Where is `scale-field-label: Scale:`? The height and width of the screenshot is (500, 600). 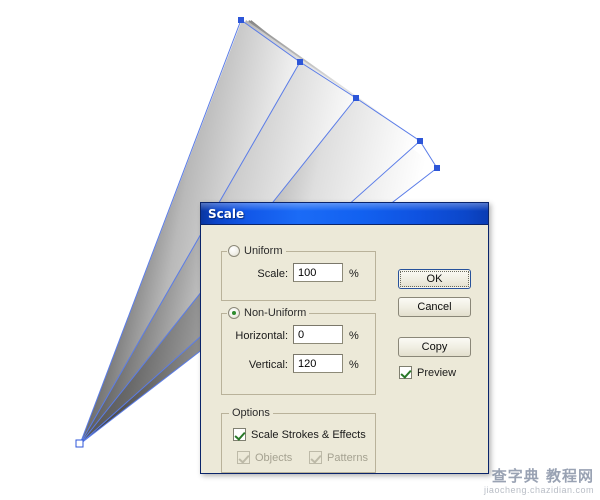 scale-field-label: Scale: is located at coordinates (272, 274).